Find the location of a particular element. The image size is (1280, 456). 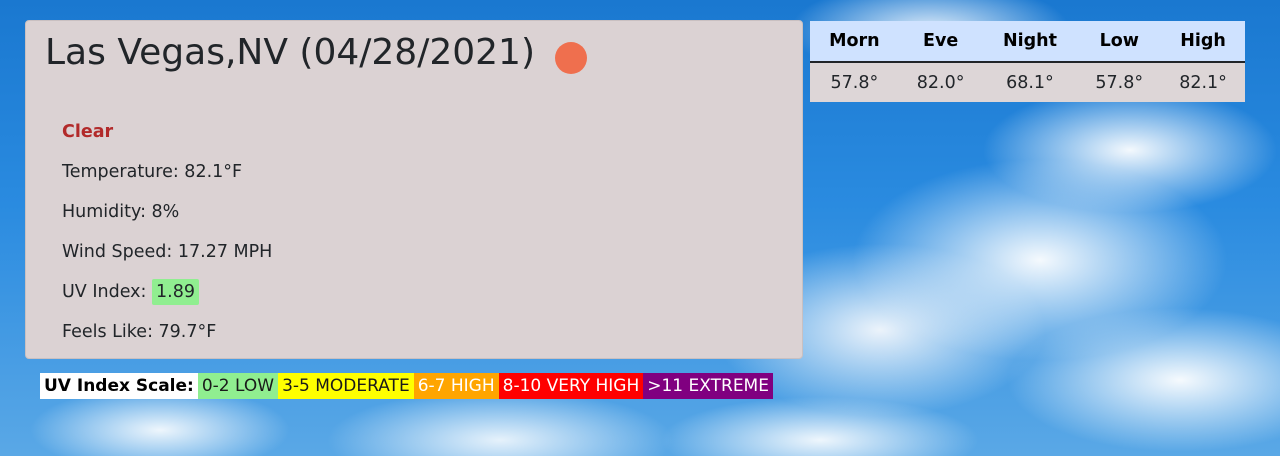

temperature-text: Temperature: 82.1°F is located at coordinates (152, 172).